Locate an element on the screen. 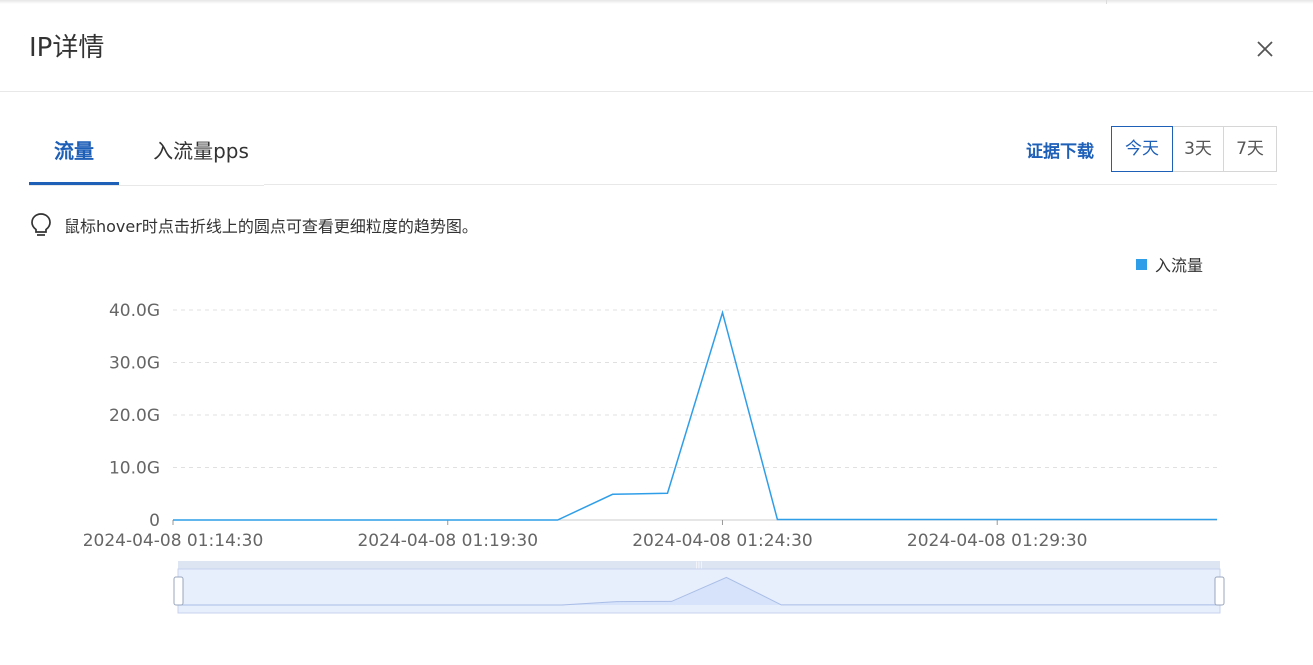  time-range-selector: 今天 3天 7天 is located at coordinates (1194, 149).